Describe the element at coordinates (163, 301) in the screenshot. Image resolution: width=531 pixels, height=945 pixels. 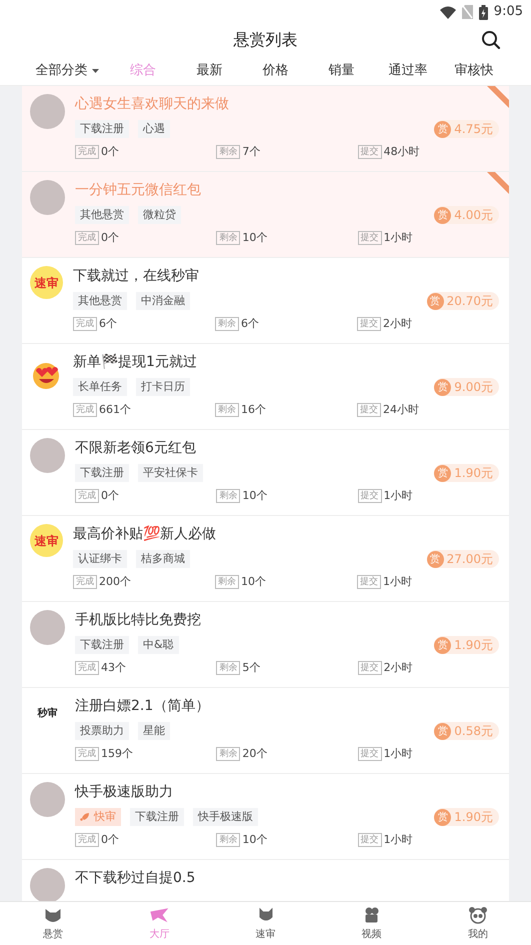
I see `category-tag: 中消金融` at that location.